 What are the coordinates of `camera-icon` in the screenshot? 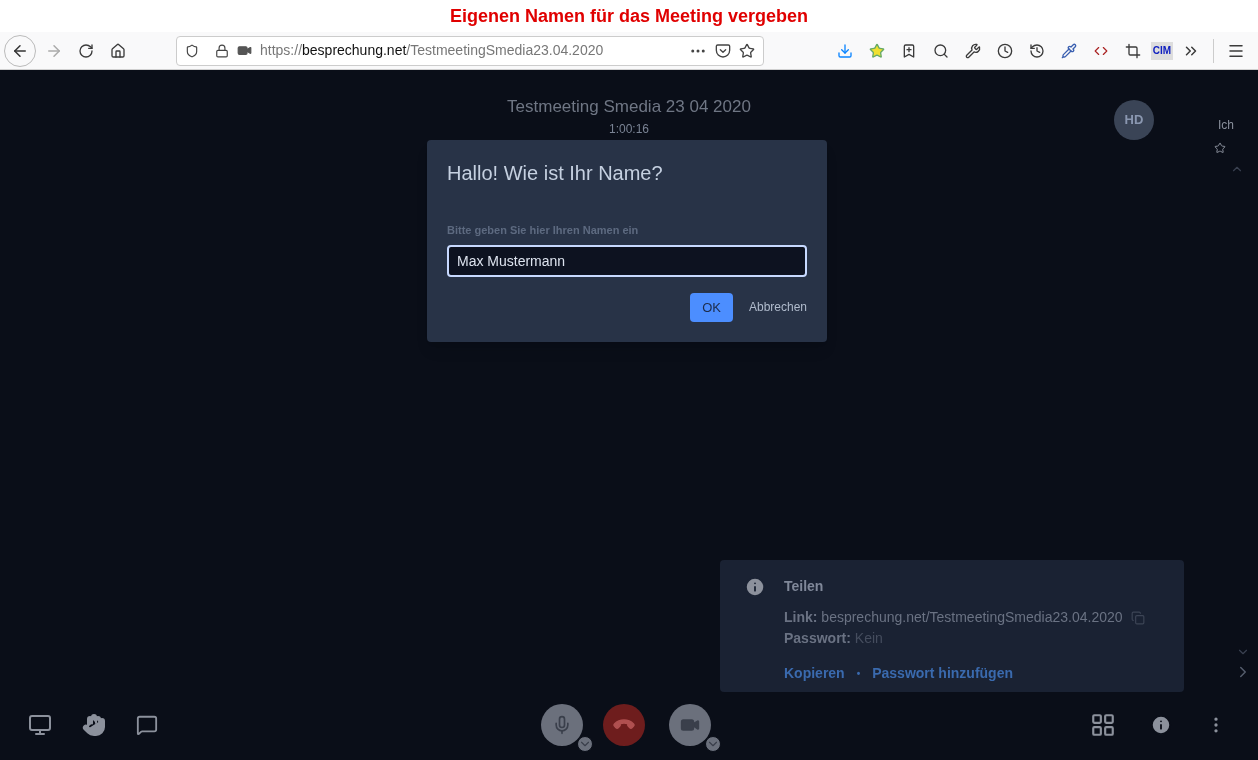 It's located at (244, 50).